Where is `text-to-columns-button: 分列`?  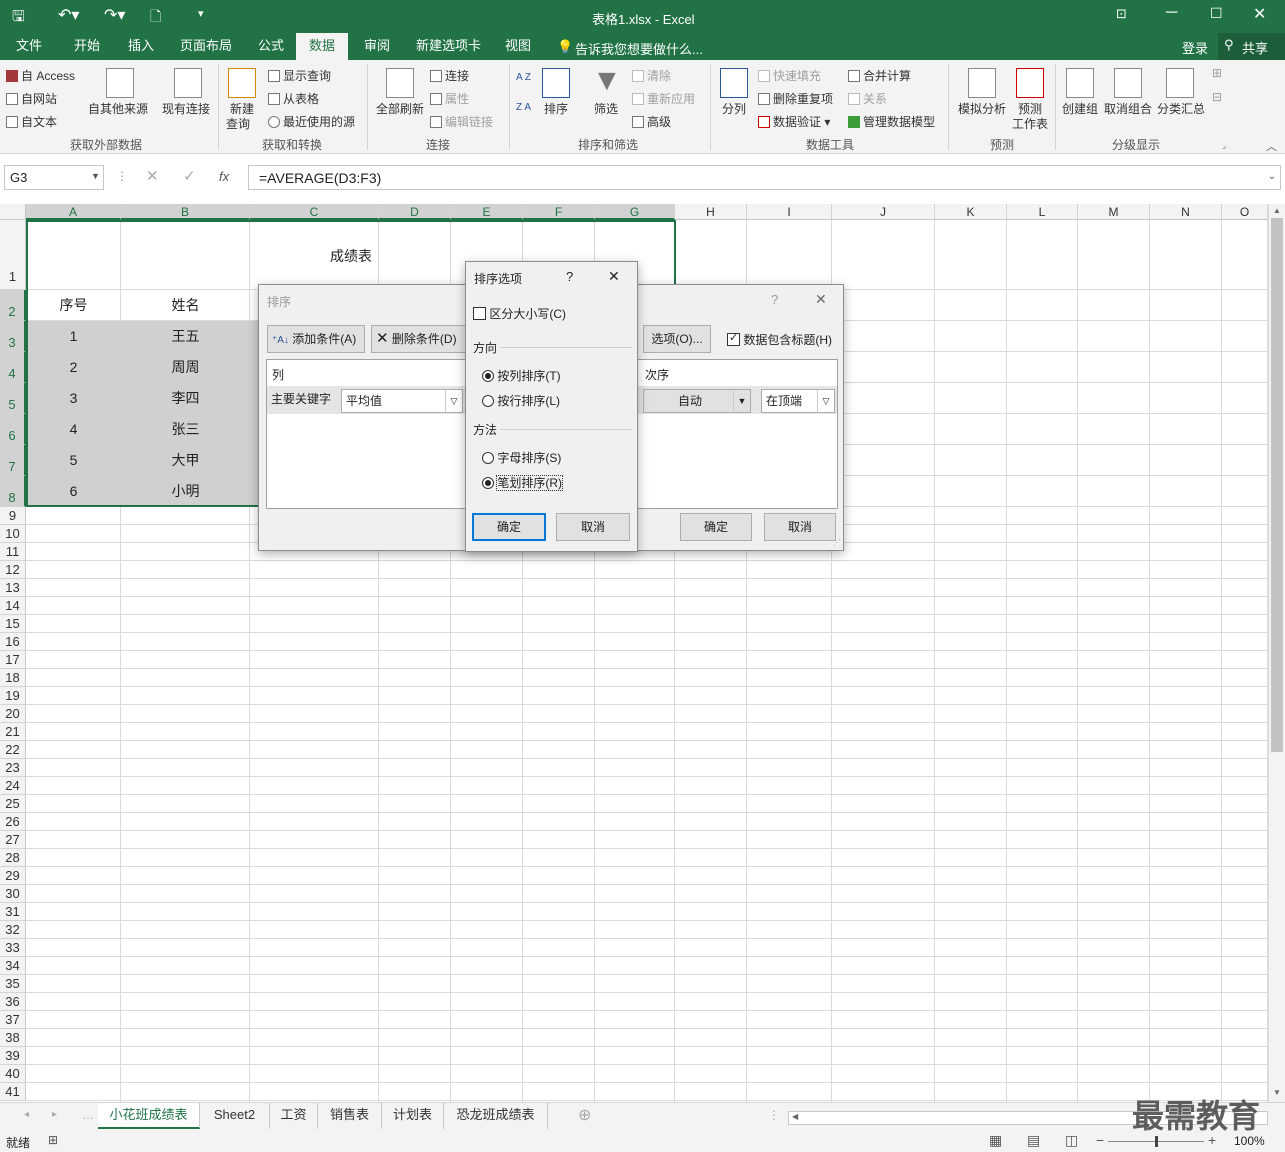
text-to-columns-button: 分列 is located at coordinates (734, 108).